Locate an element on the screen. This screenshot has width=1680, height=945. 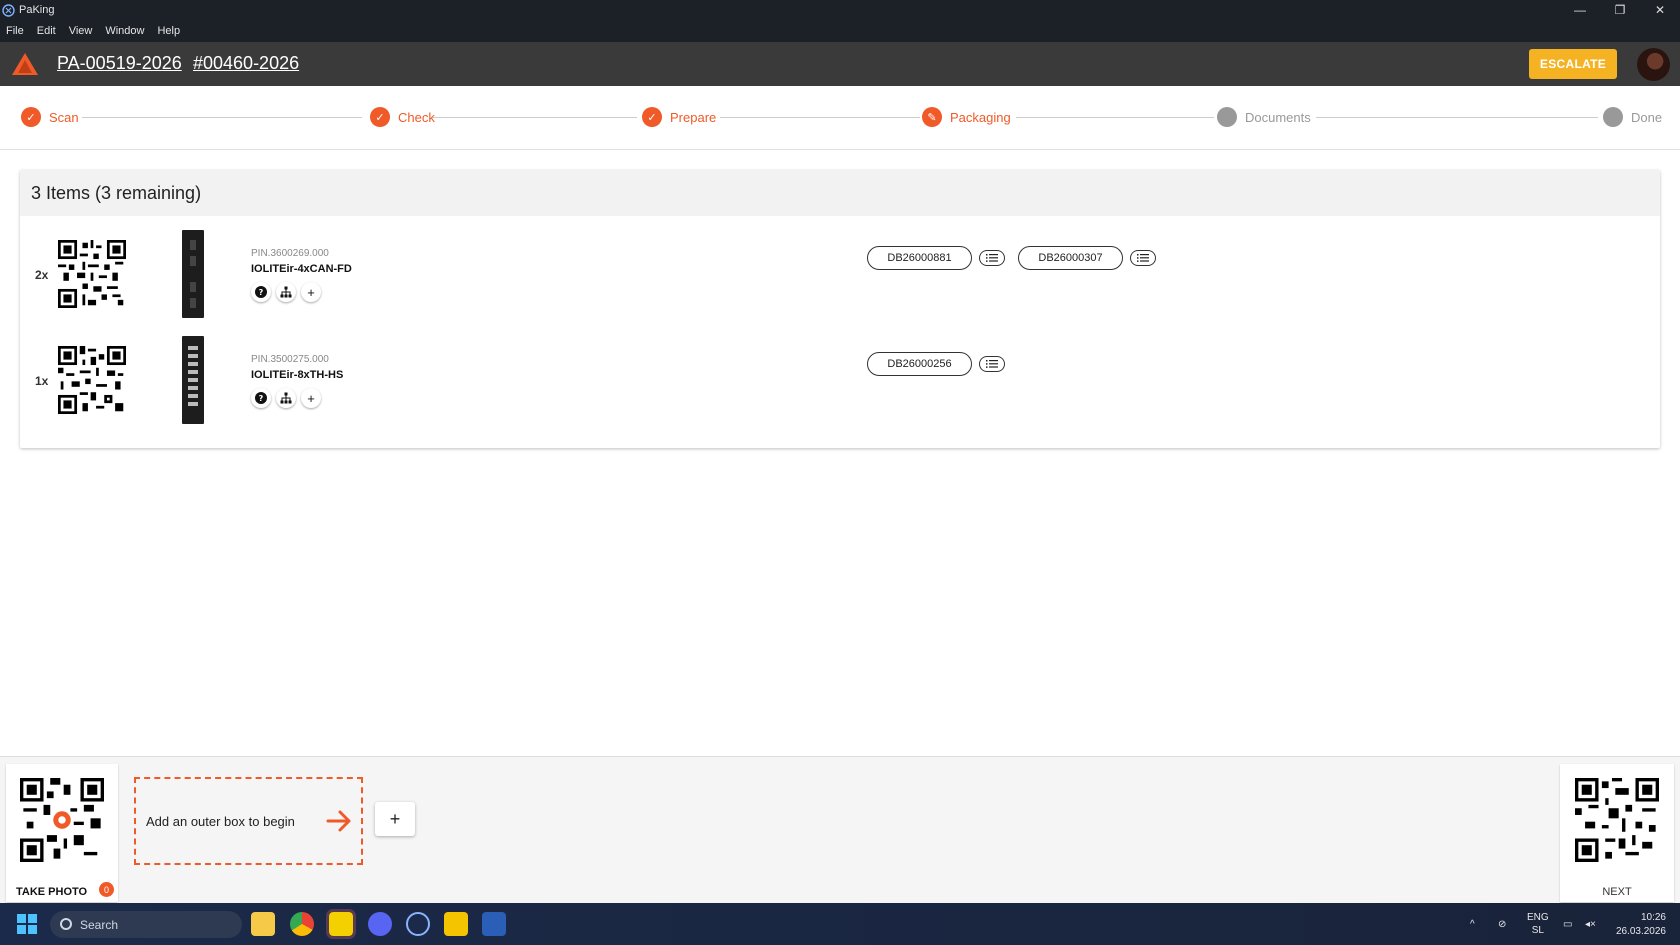
display-icon: ▭ is located at coordinates (1567, 924).